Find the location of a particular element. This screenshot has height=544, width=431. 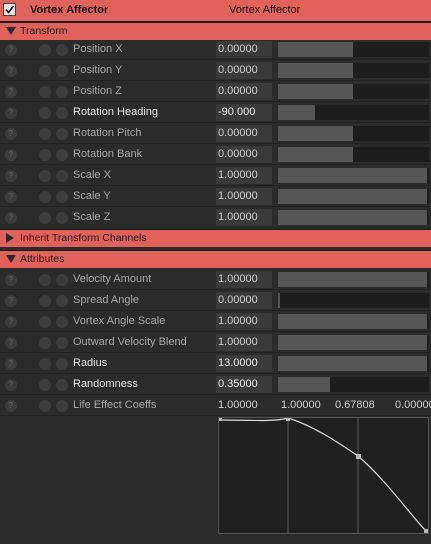

curve-graph is located at coordinates (323, 475).